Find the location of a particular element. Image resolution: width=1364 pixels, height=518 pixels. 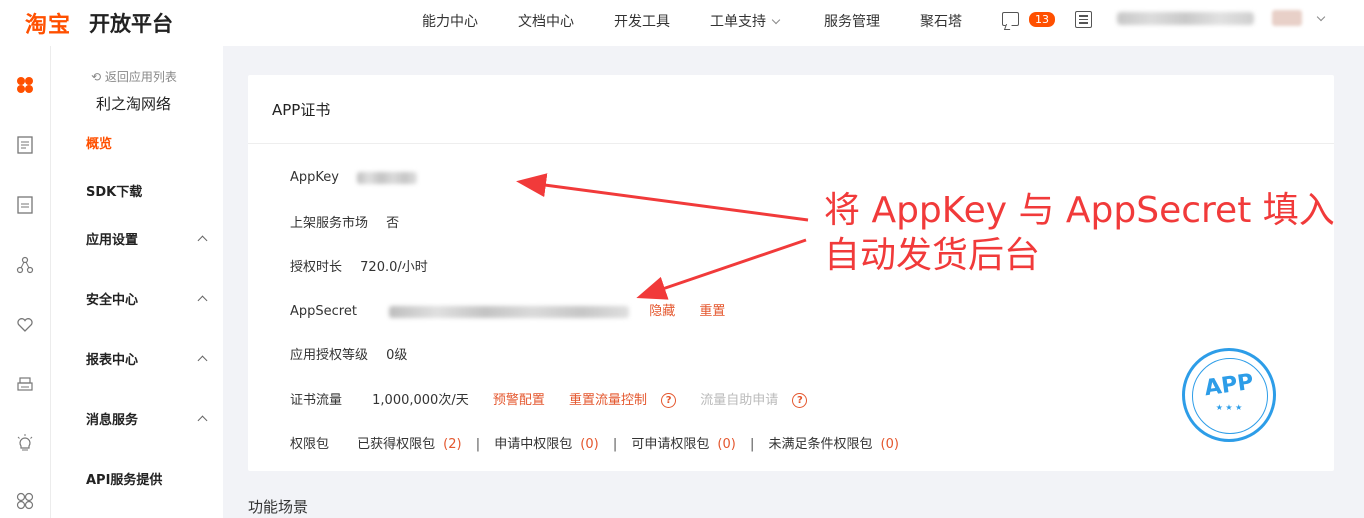

traffic-self-apply-link: 流量自助申请 is located at coordinates (739, 400).